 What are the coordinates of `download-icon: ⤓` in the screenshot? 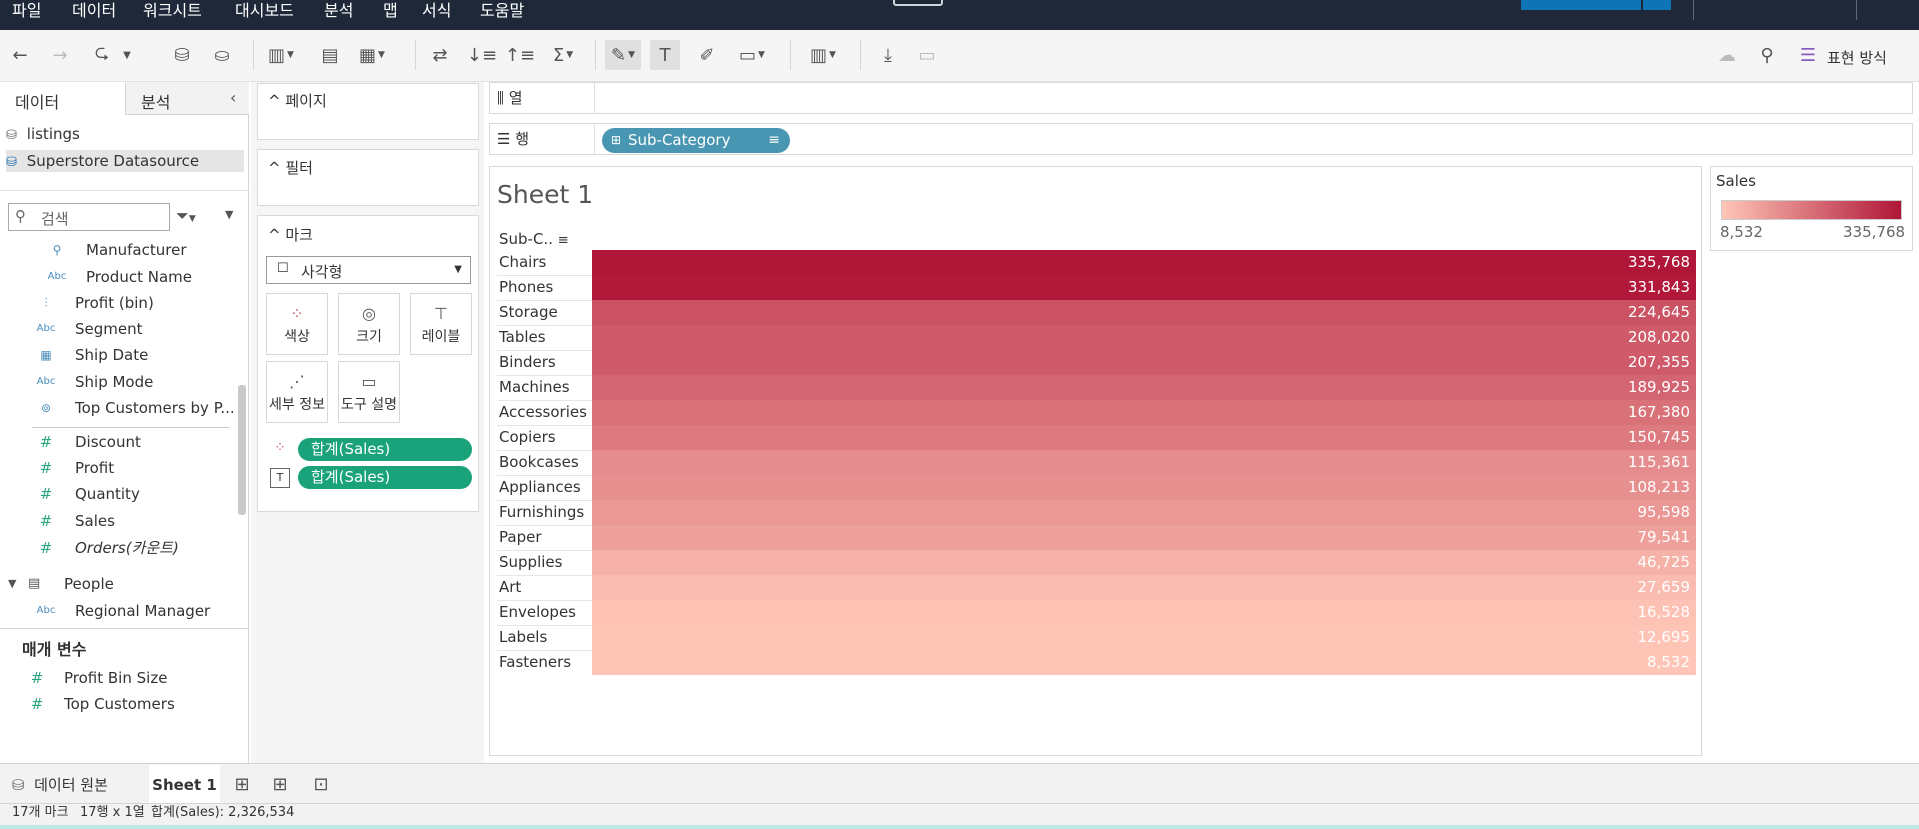 It's located at (888, 55).